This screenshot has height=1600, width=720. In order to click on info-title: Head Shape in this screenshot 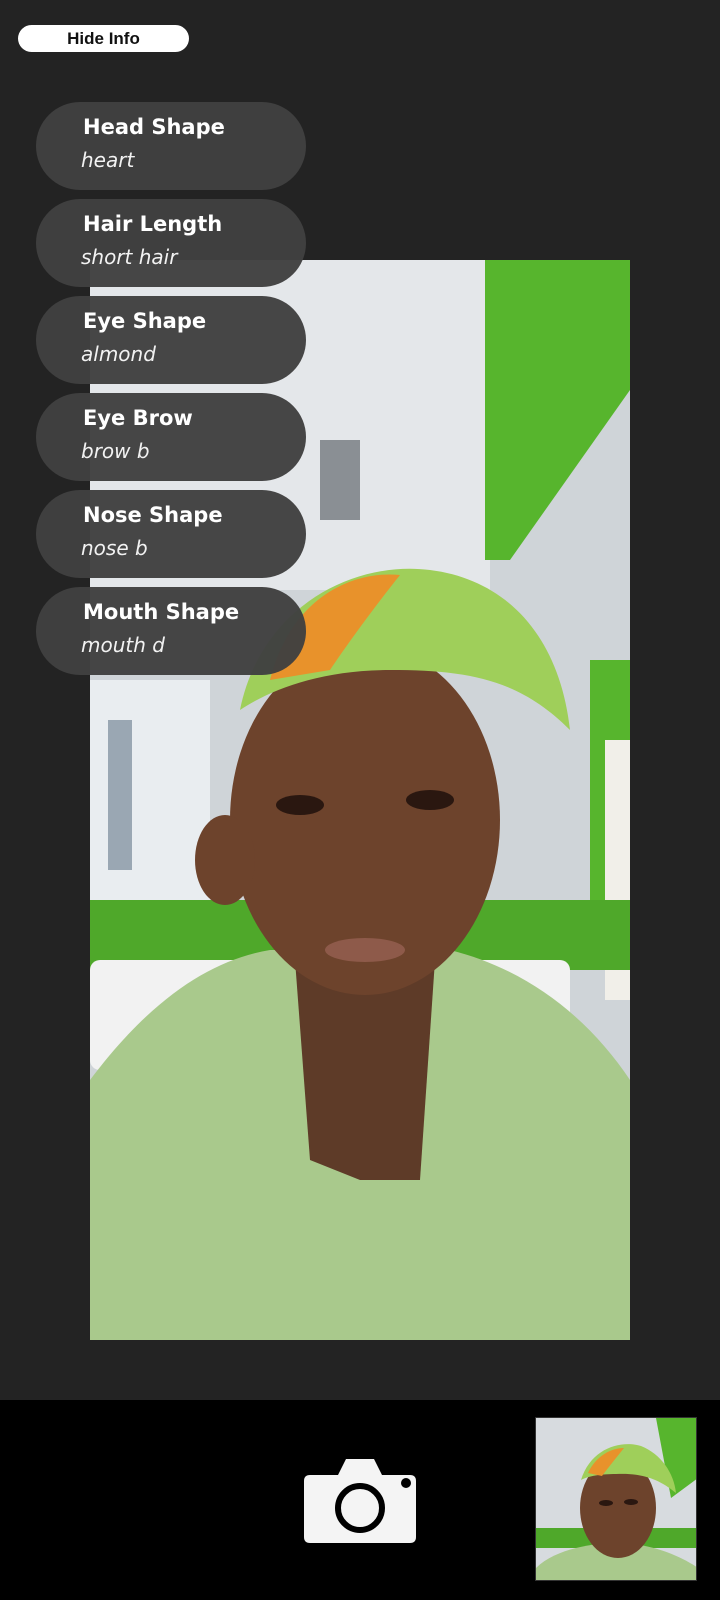, I will do `click(154, 127)`.